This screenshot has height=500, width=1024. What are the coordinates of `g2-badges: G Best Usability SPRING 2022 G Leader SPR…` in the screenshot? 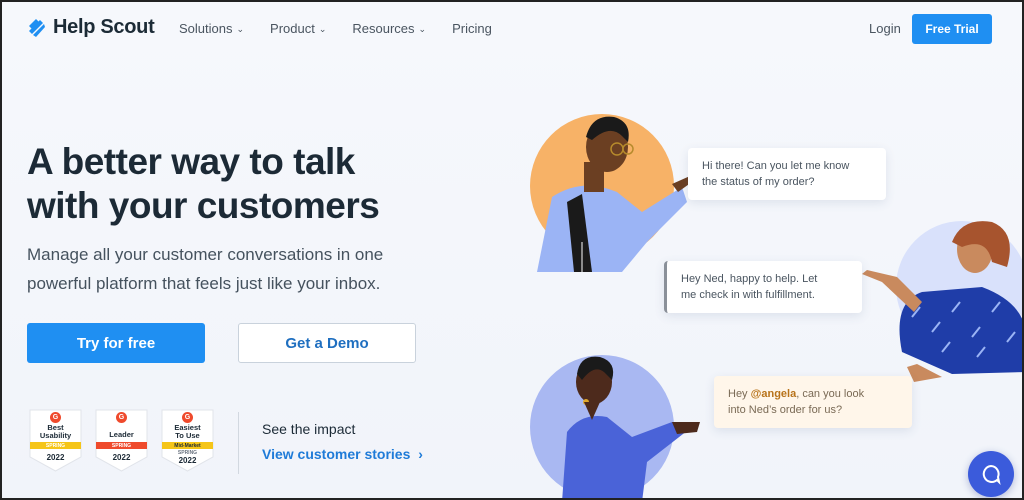 It's located at (121, 440).